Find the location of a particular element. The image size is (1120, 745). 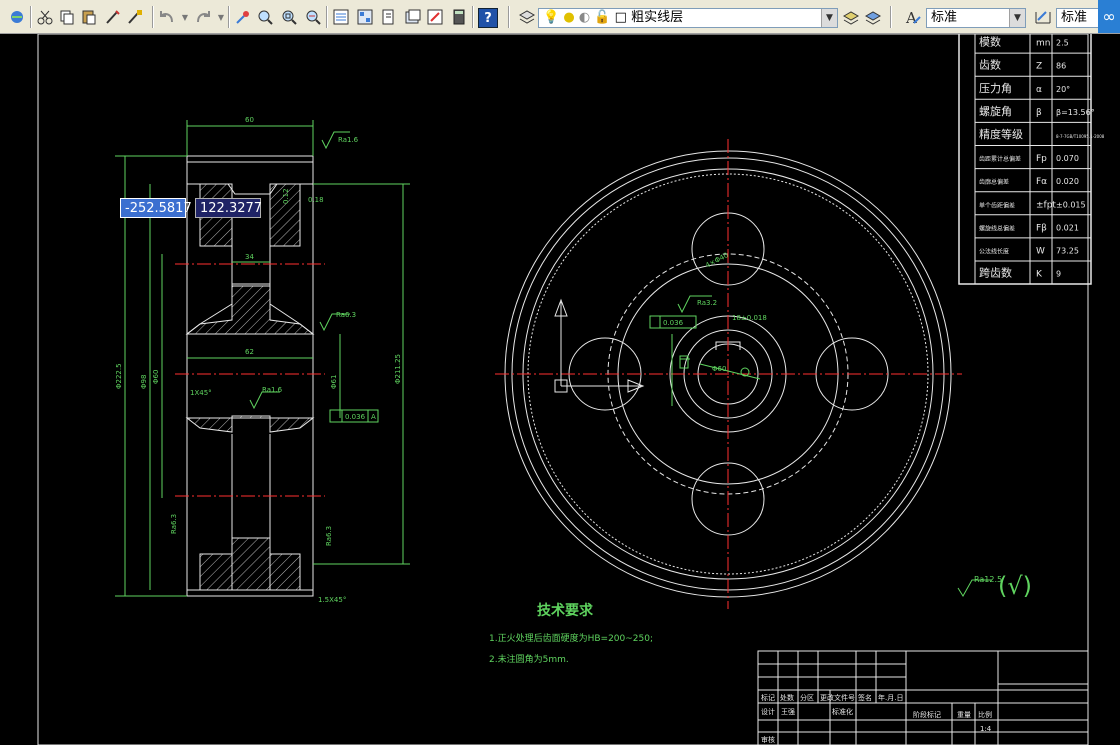

dim-bore-width: 62 is located at coordinates (249, 352).